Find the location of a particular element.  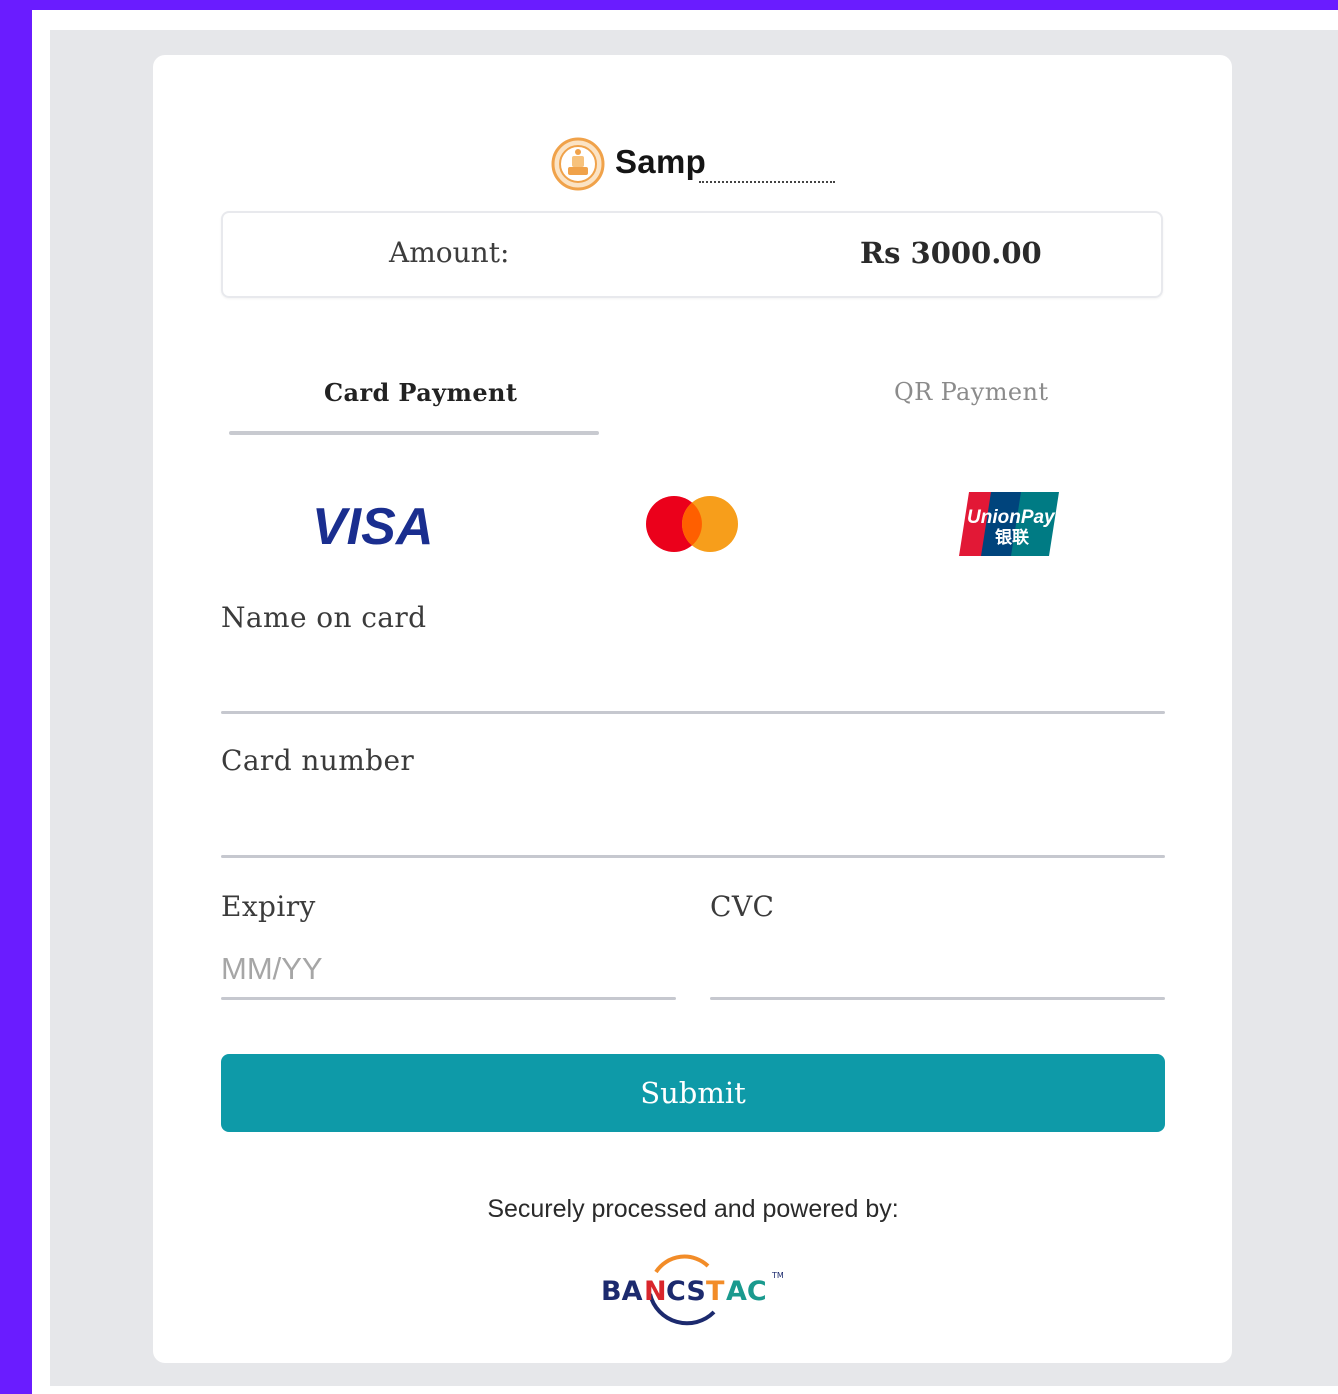

card-number-underline is located at coordinates (693, 856).